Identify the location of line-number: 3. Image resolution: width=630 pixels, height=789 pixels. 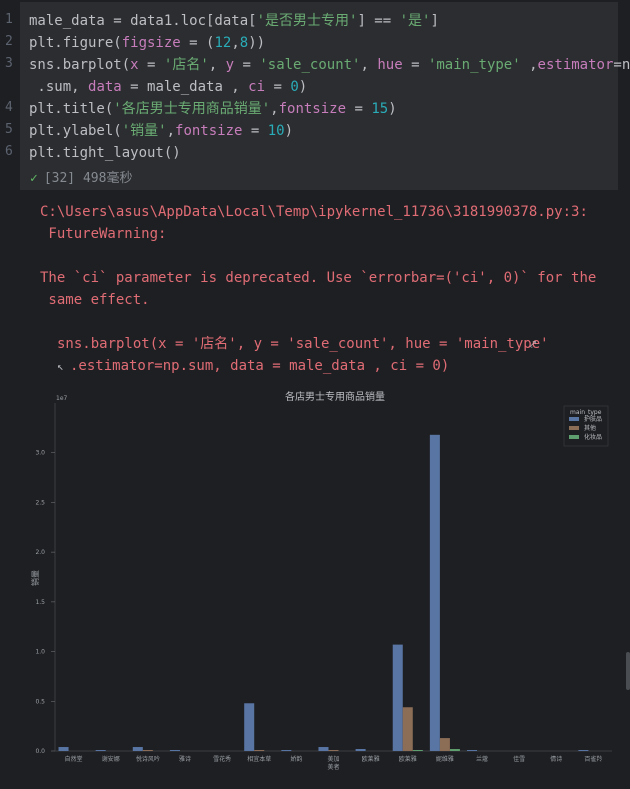
(9, 63).